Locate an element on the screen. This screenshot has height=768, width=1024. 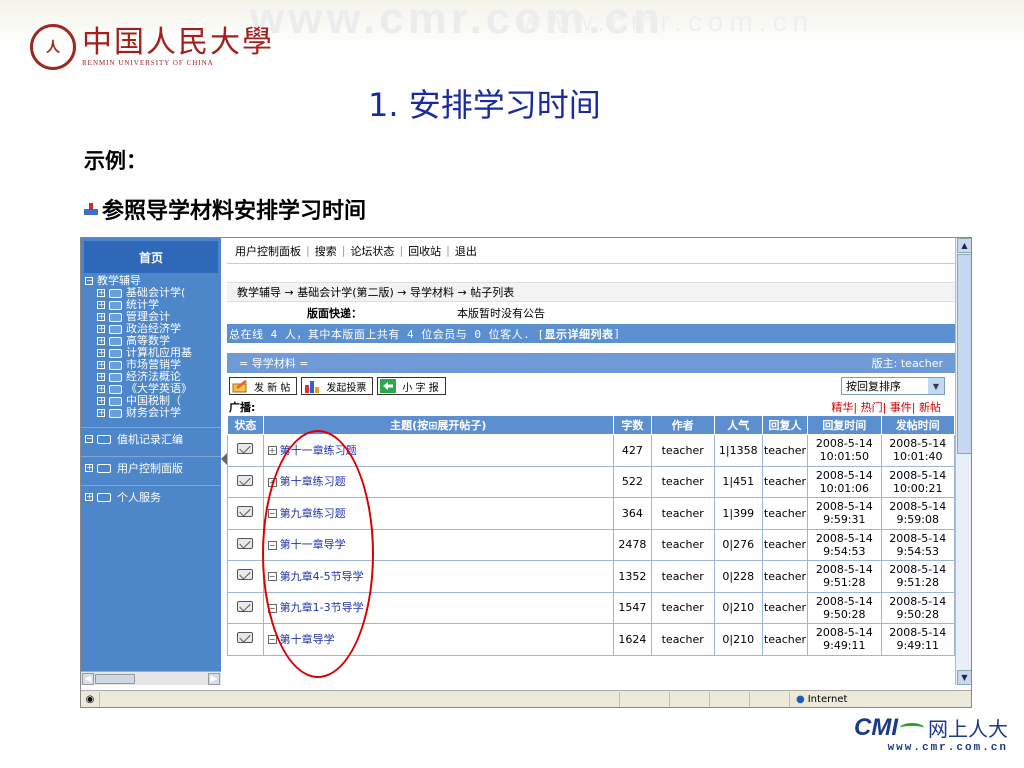
scroll-up-icon: ▲ is located at coordinates (964, 245).